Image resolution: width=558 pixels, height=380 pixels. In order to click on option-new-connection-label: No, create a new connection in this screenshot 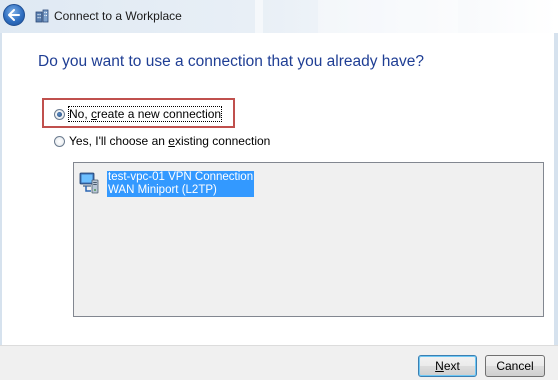, I will do `click(145, 114)`.